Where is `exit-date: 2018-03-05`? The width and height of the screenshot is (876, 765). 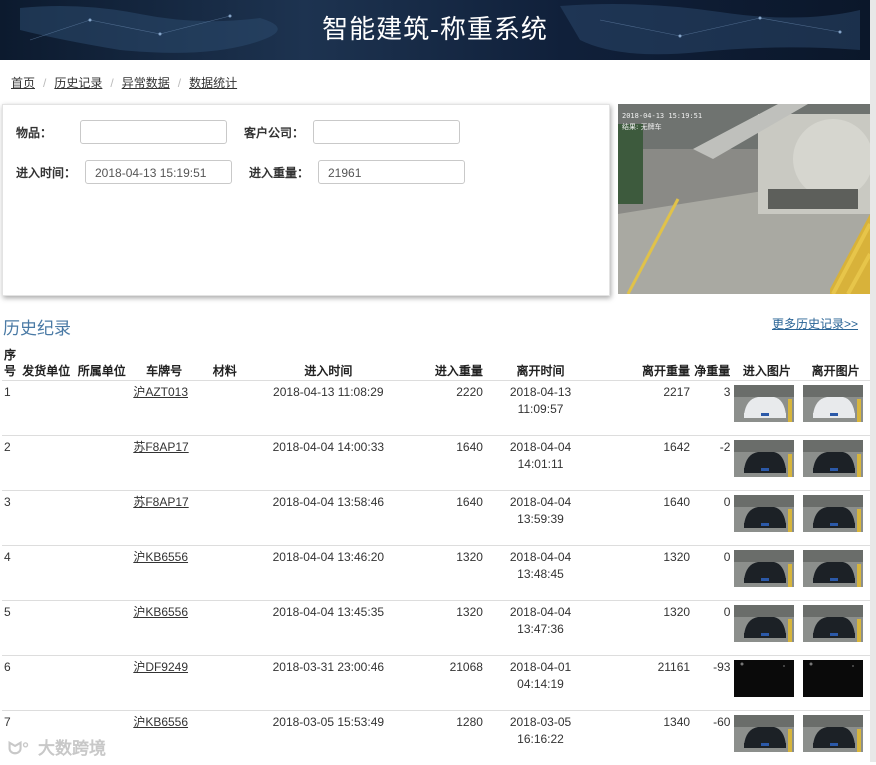
exit-date: 2018-03-05 is located at coordinates (540, 722).